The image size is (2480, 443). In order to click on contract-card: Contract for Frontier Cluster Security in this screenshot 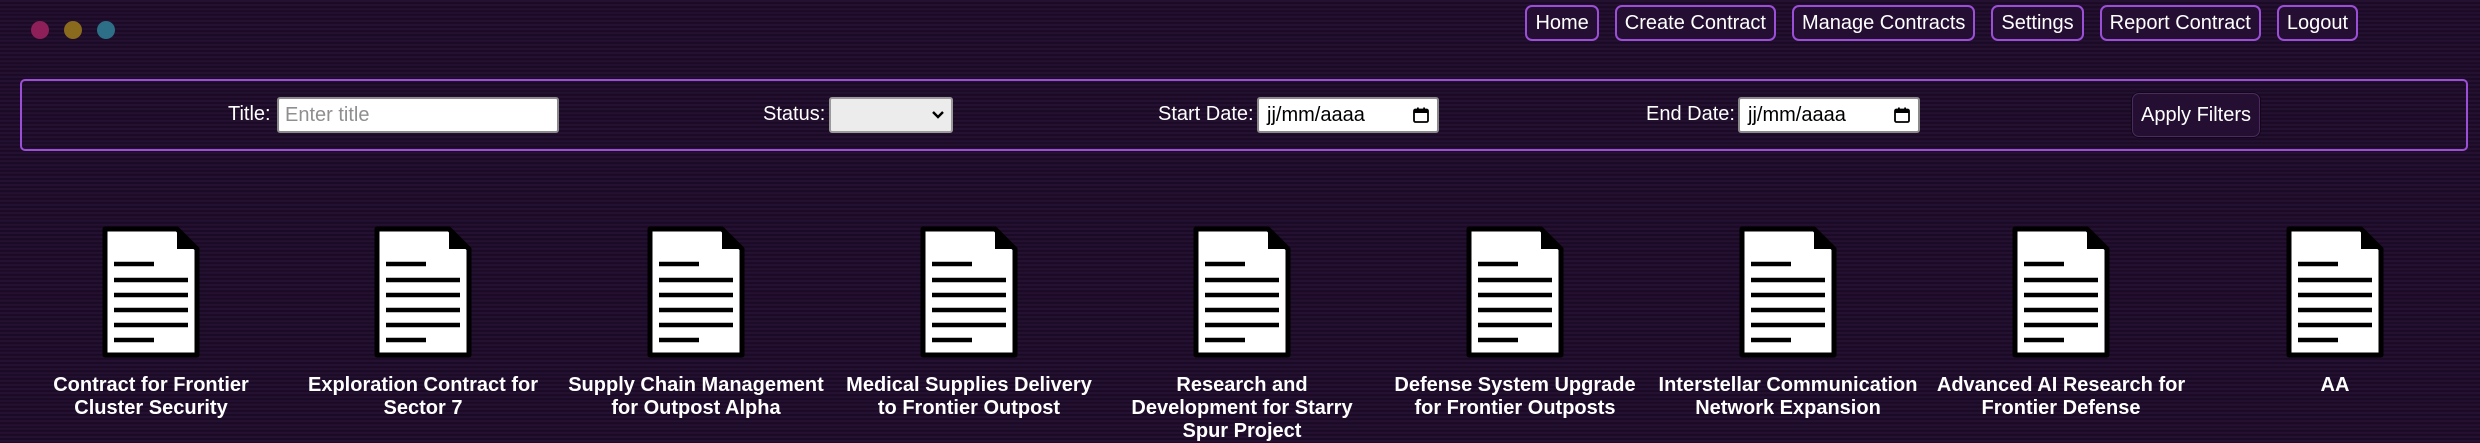, I will do `click(151, 323)`.